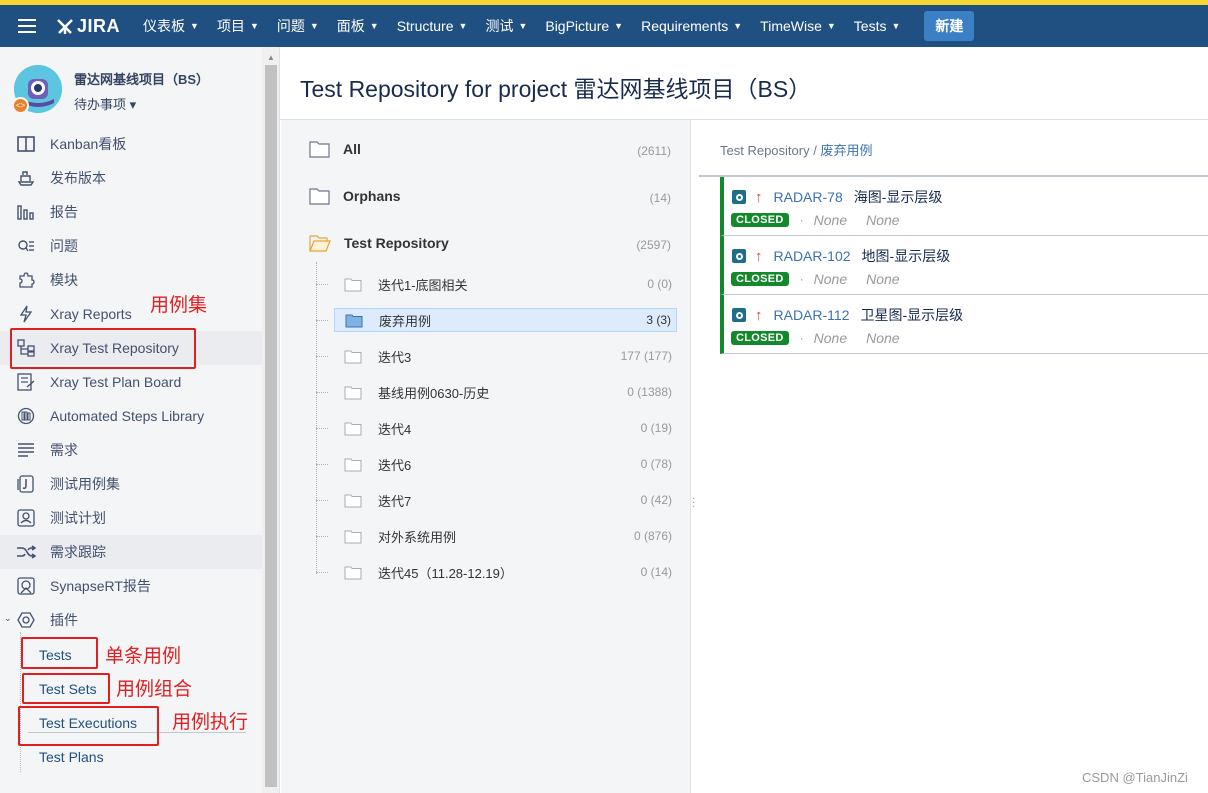  What do you see at coordinates (584, 26) in the screenshot?
I see `nav-bigpicture: BigPicture ▼` at bounding box center [584, 26].